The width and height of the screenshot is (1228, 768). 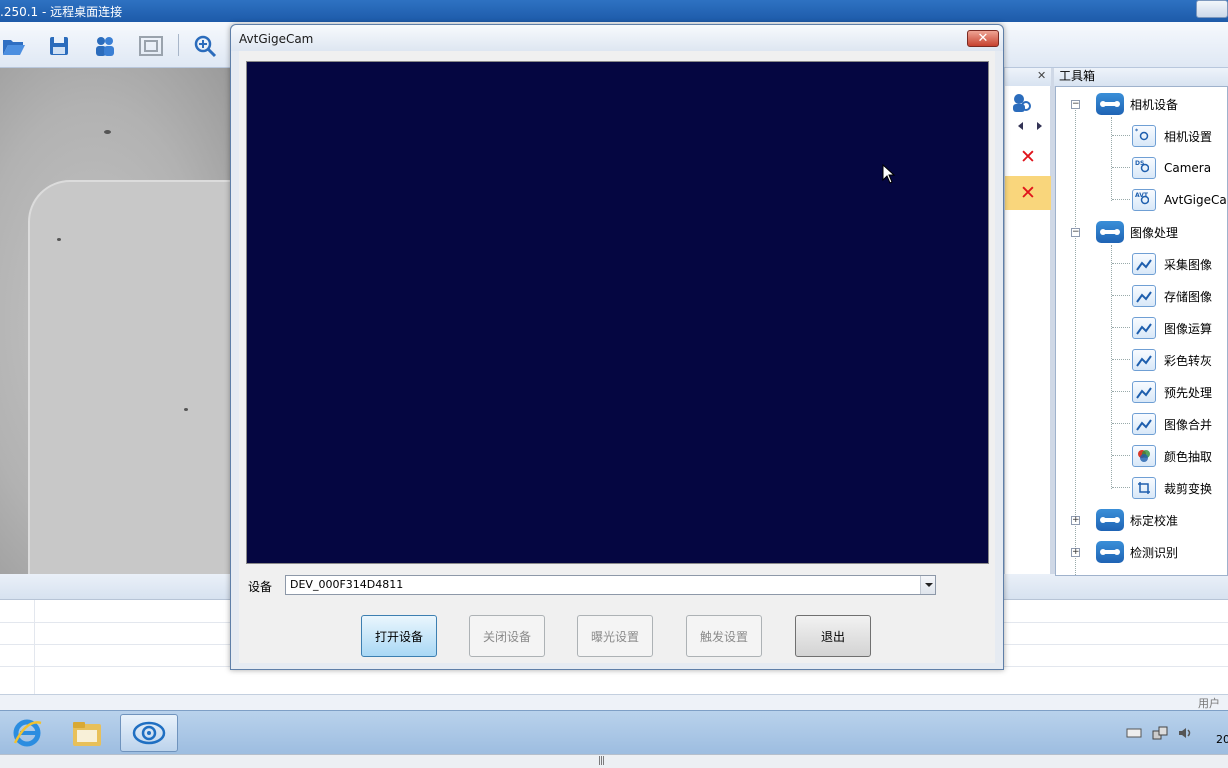 I want to click on device-select-value: DEV_000F314D4811, so click(x=347, y=584).